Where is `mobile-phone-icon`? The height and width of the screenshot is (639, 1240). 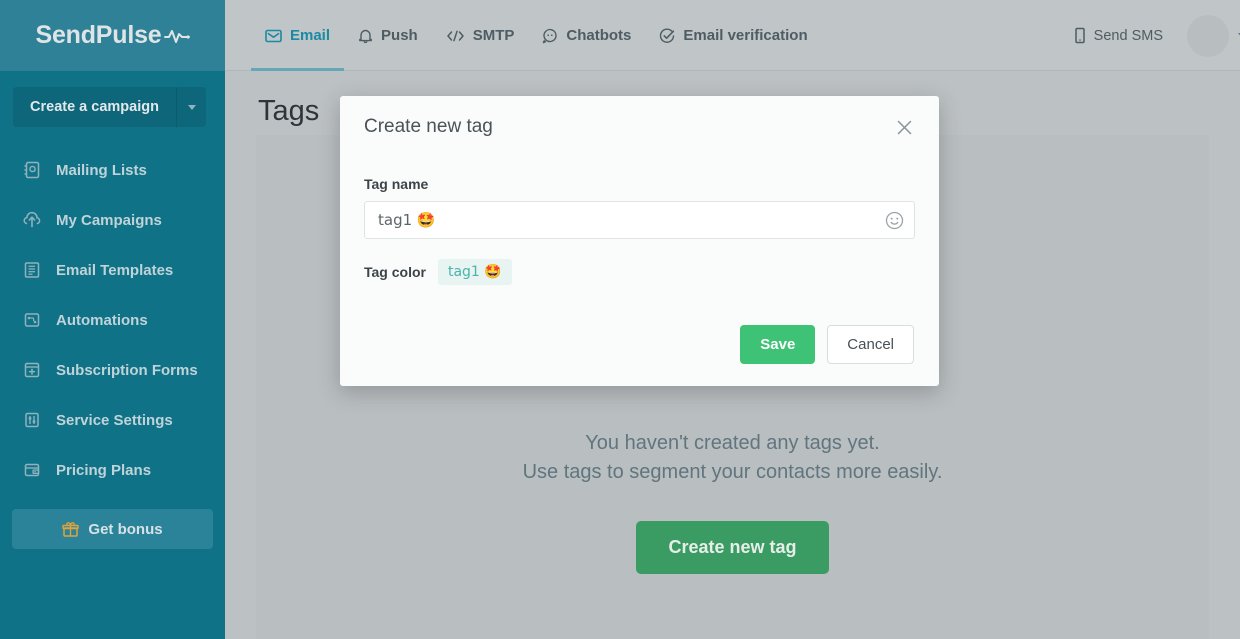 mobile-phone-icon is located at coordinates (1080, 35).